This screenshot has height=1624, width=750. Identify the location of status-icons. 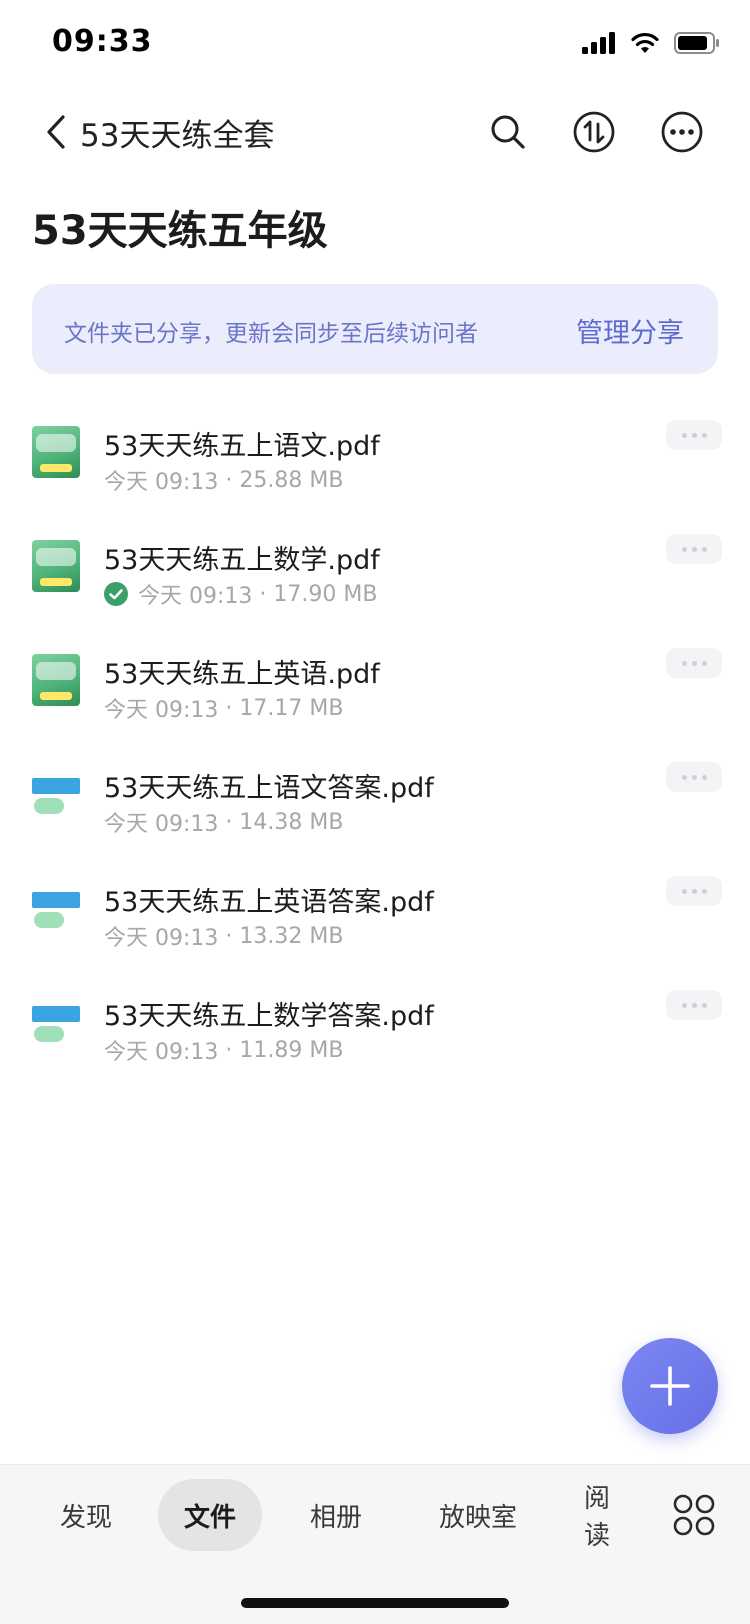
(651, 43).